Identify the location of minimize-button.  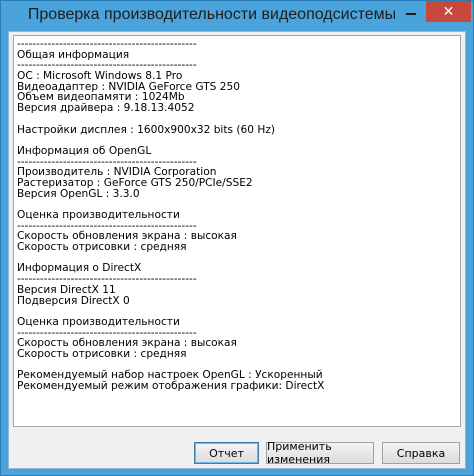
(411, 11).